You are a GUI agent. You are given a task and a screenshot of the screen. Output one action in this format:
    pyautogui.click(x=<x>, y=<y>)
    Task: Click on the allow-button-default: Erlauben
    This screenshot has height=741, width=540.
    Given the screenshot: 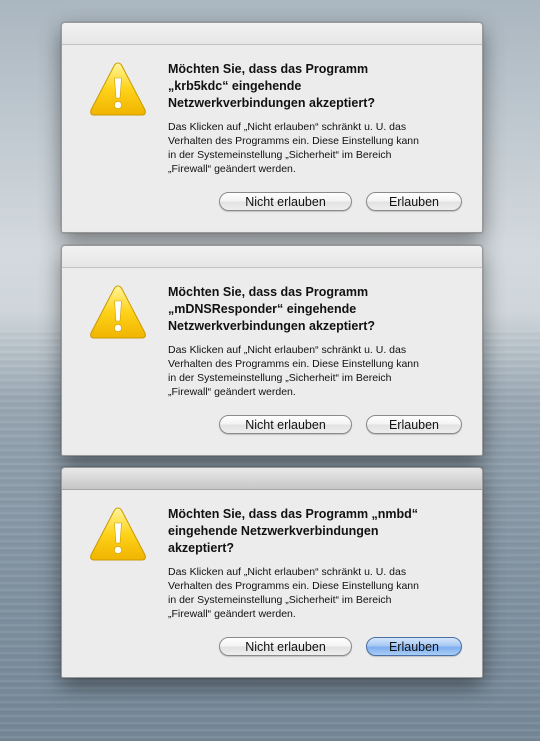 What is the action you would take?
    pyautogui.click(x=414, y=646)
    